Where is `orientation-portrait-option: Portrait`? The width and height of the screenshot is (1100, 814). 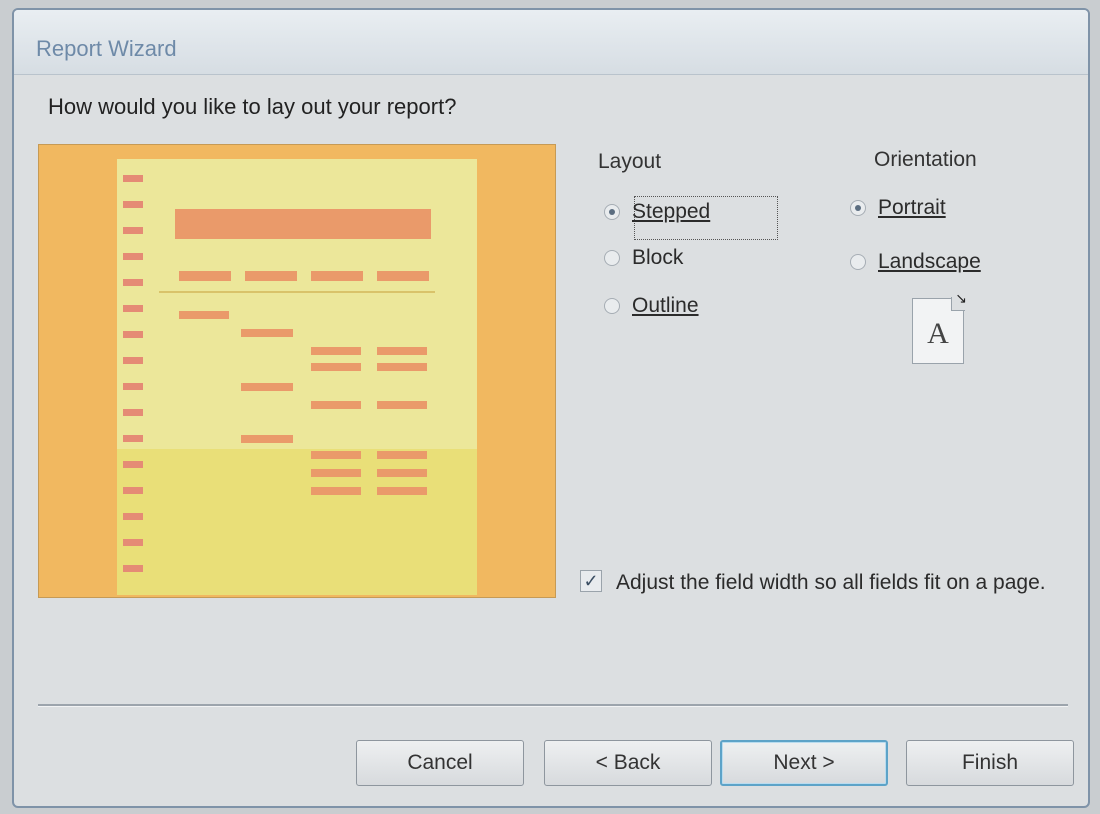 orientation-portrait-option: Portrait is located at coordinates (898, 208).